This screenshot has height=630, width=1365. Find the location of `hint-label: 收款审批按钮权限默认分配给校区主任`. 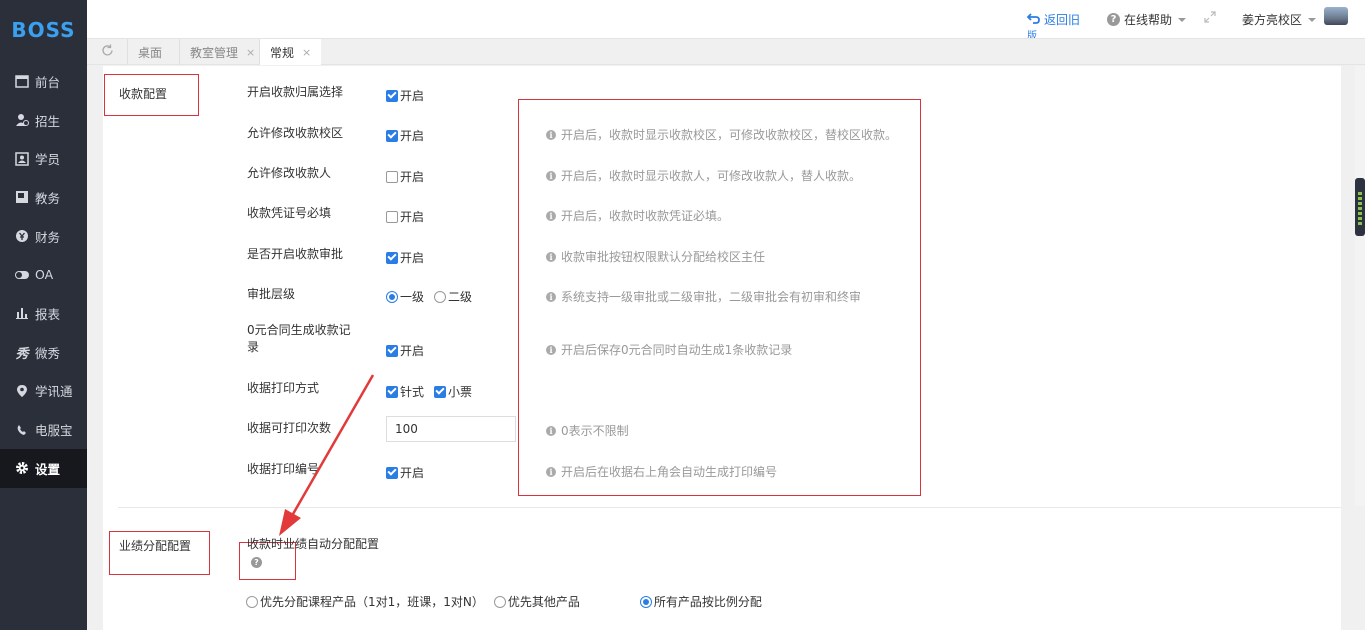

hint-label: 收款审批按钮权限默认分配给校区主任 is located at coordinates (663, 257).